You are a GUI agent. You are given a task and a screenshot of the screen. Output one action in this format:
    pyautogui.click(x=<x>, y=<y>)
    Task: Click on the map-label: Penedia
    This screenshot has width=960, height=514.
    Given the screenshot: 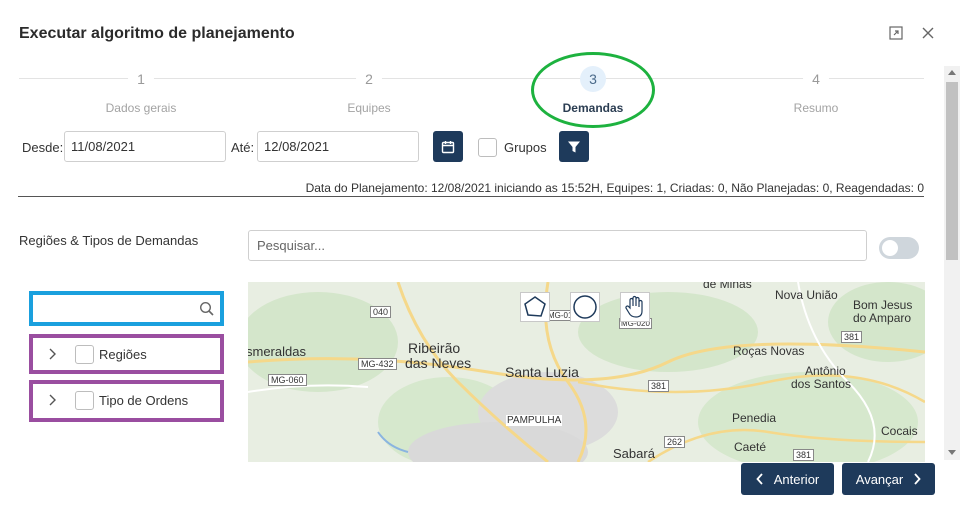 What is the action you would take?
    pyautogui.click(x=754, y=418)
    